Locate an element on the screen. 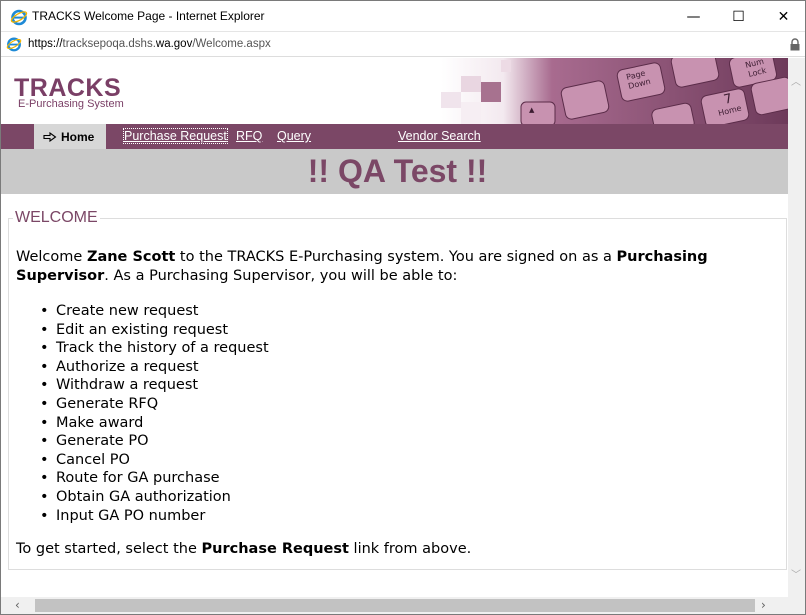 Image resolution: width=806 pixels, height=615 pixels. minimize-button: — is located at coordinates (693, 16).